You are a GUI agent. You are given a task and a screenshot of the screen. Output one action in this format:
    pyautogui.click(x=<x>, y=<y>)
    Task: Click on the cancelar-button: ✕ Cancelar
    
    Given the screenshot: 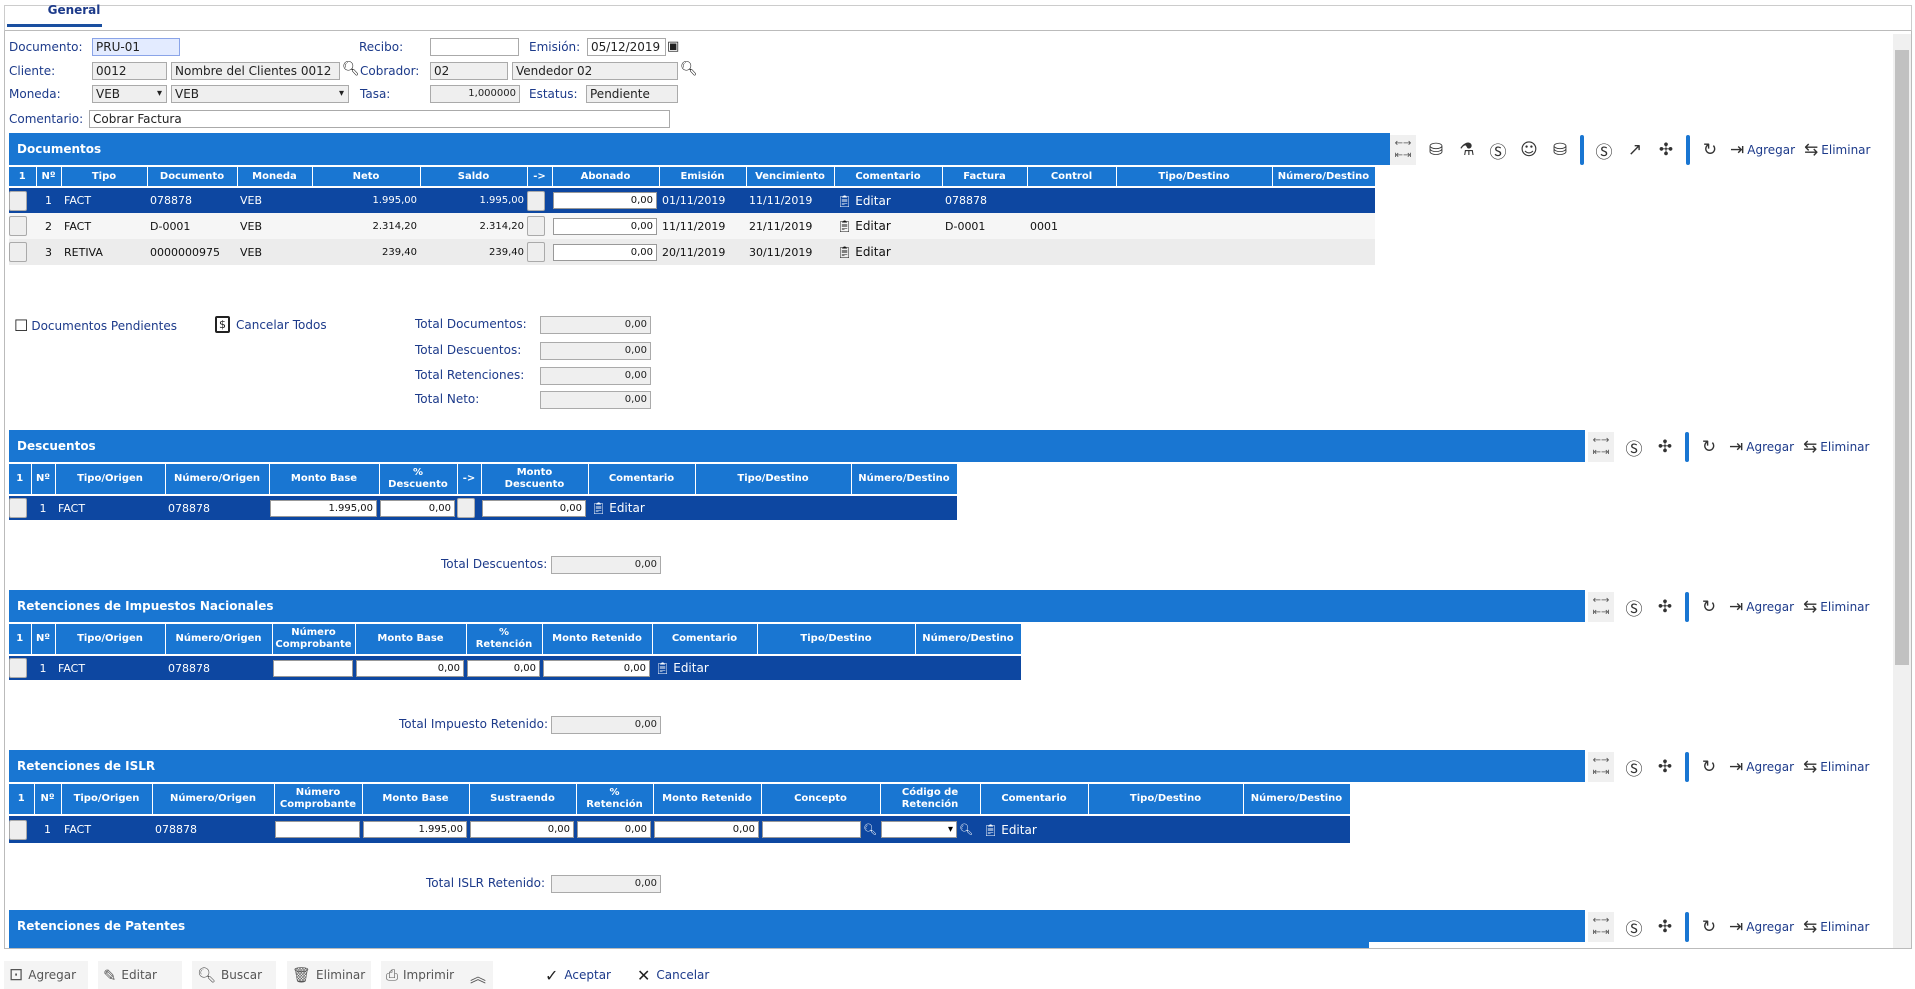 What is the action you would take?
    pyautogui.click(x=673, y=975)
    